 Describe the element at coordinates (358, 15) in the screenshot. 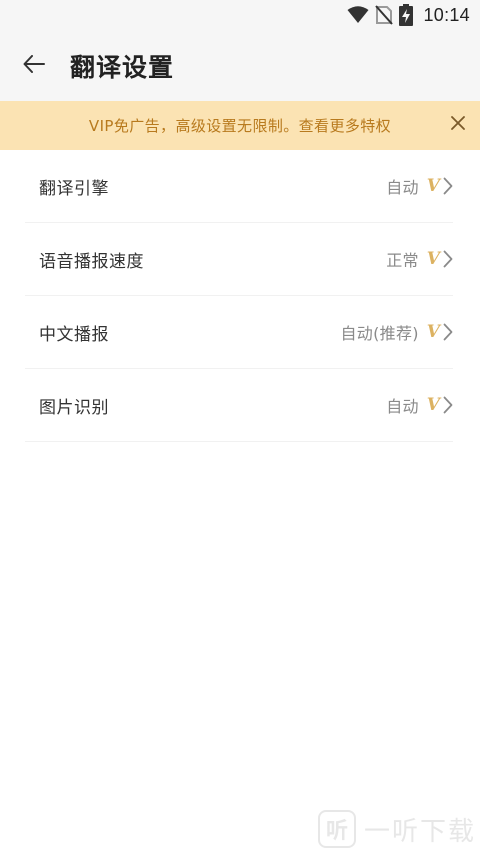

I see `wifi-icon` at that location.